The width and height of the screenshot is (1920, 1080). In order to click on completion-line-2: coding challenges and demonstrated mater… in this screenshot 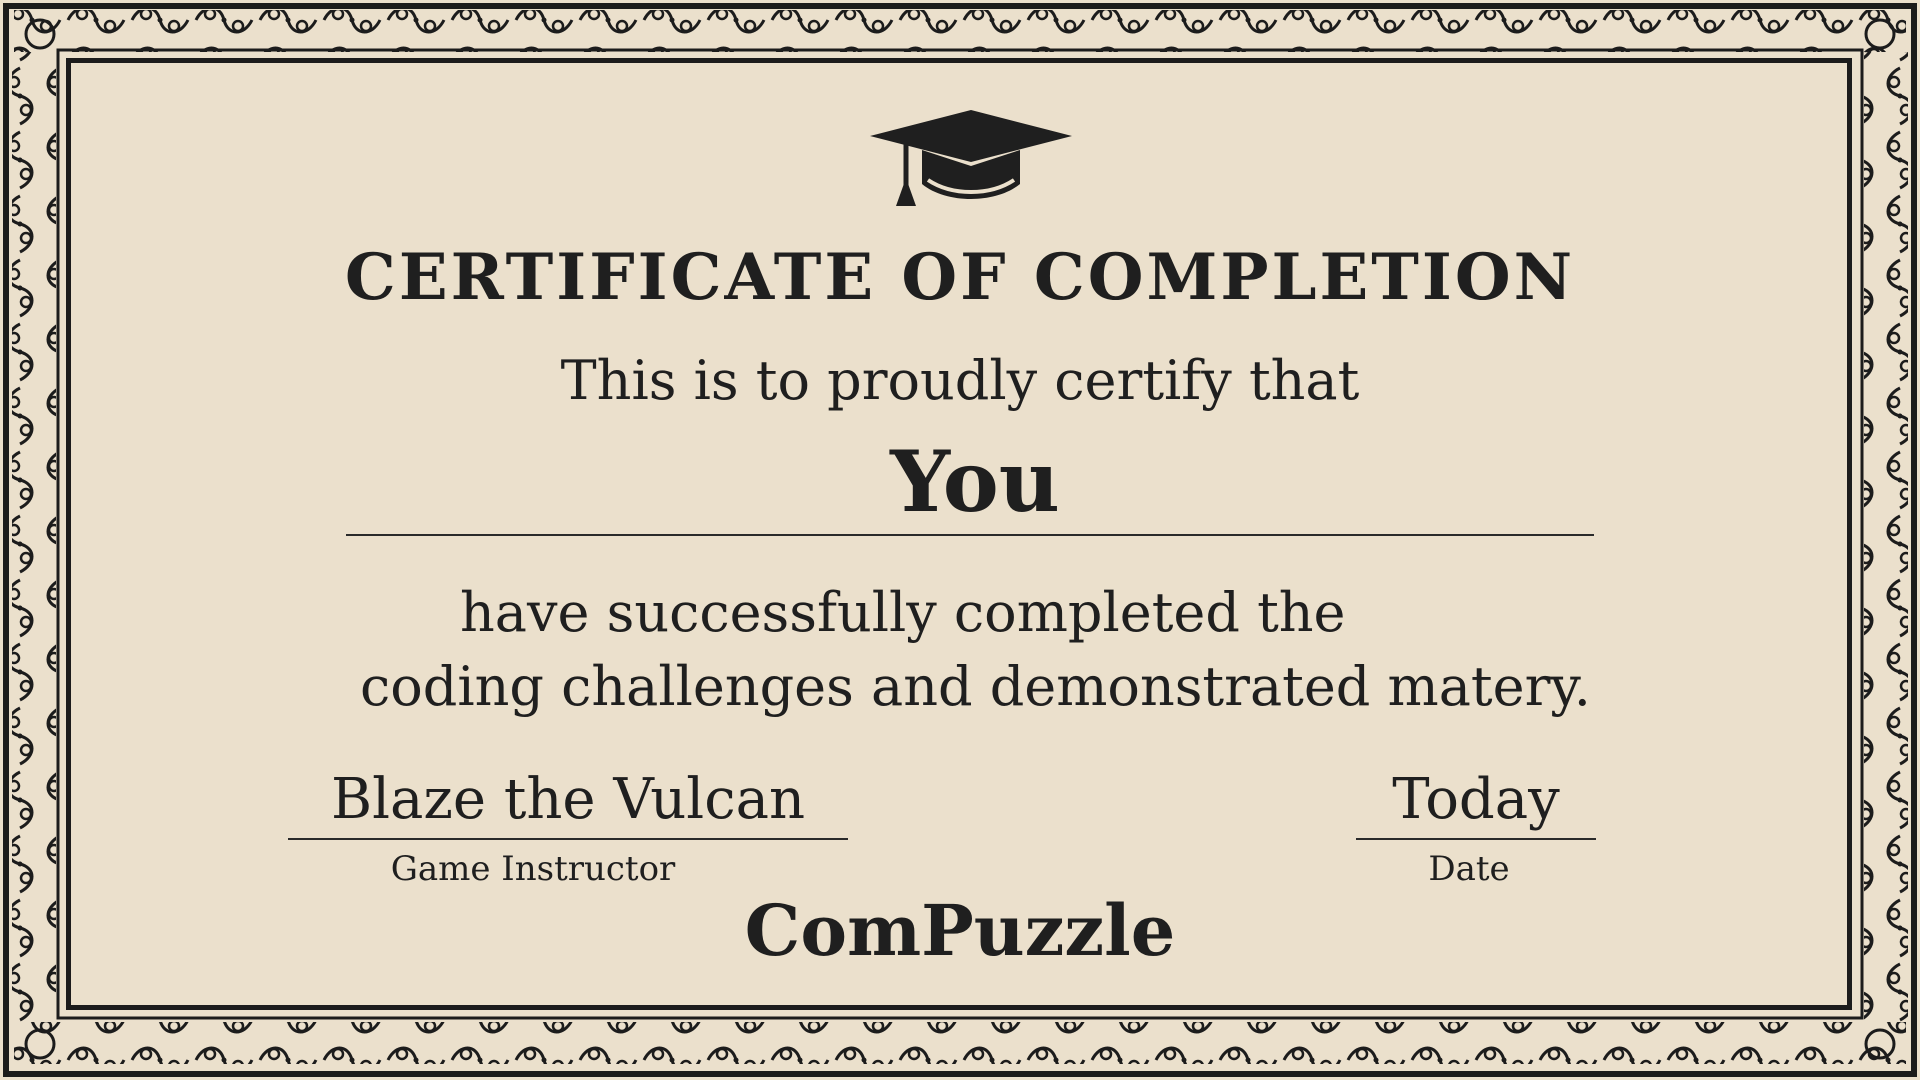, I will do `click(975, 686)`.